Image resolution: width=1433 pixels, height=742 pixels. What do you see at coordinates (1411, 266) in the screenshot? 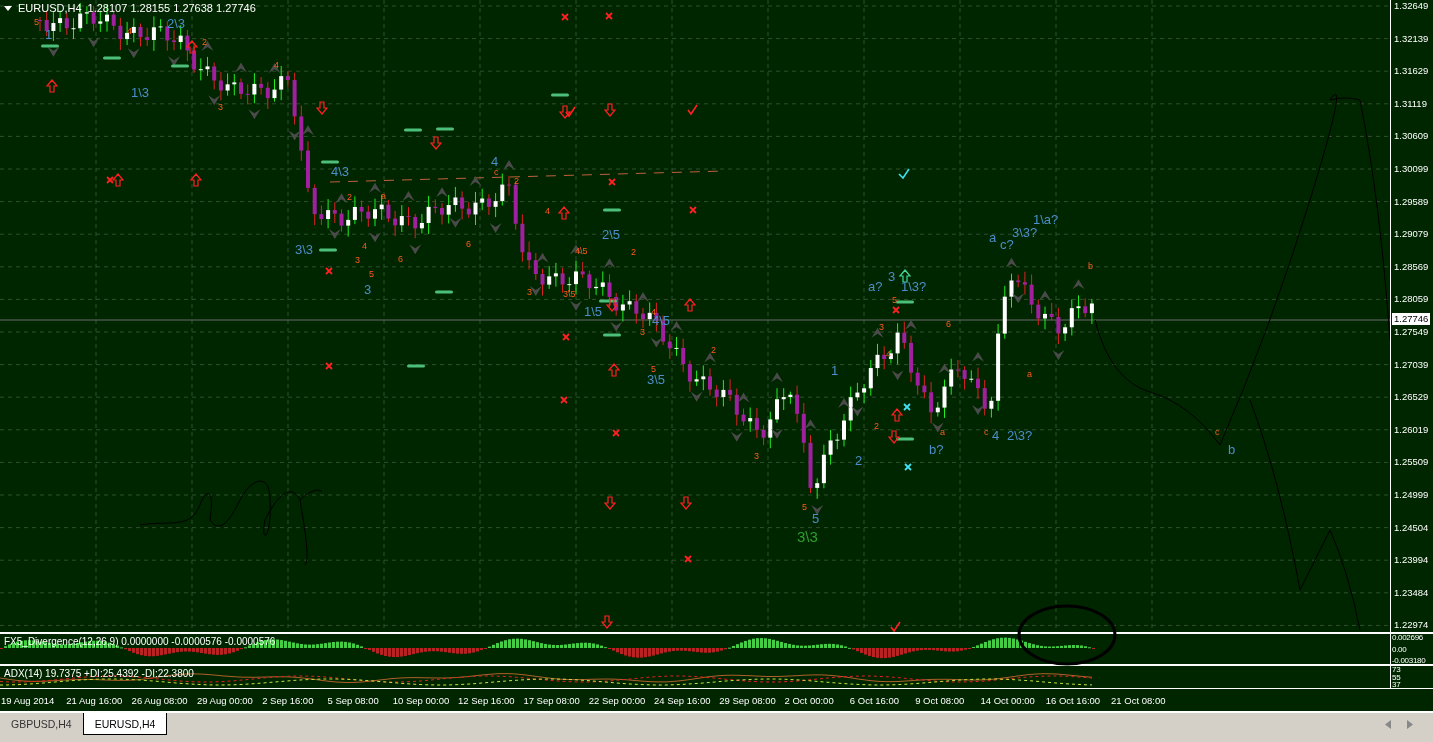
I see `price-label: 1.28569` at bounding box center [1411, 266].